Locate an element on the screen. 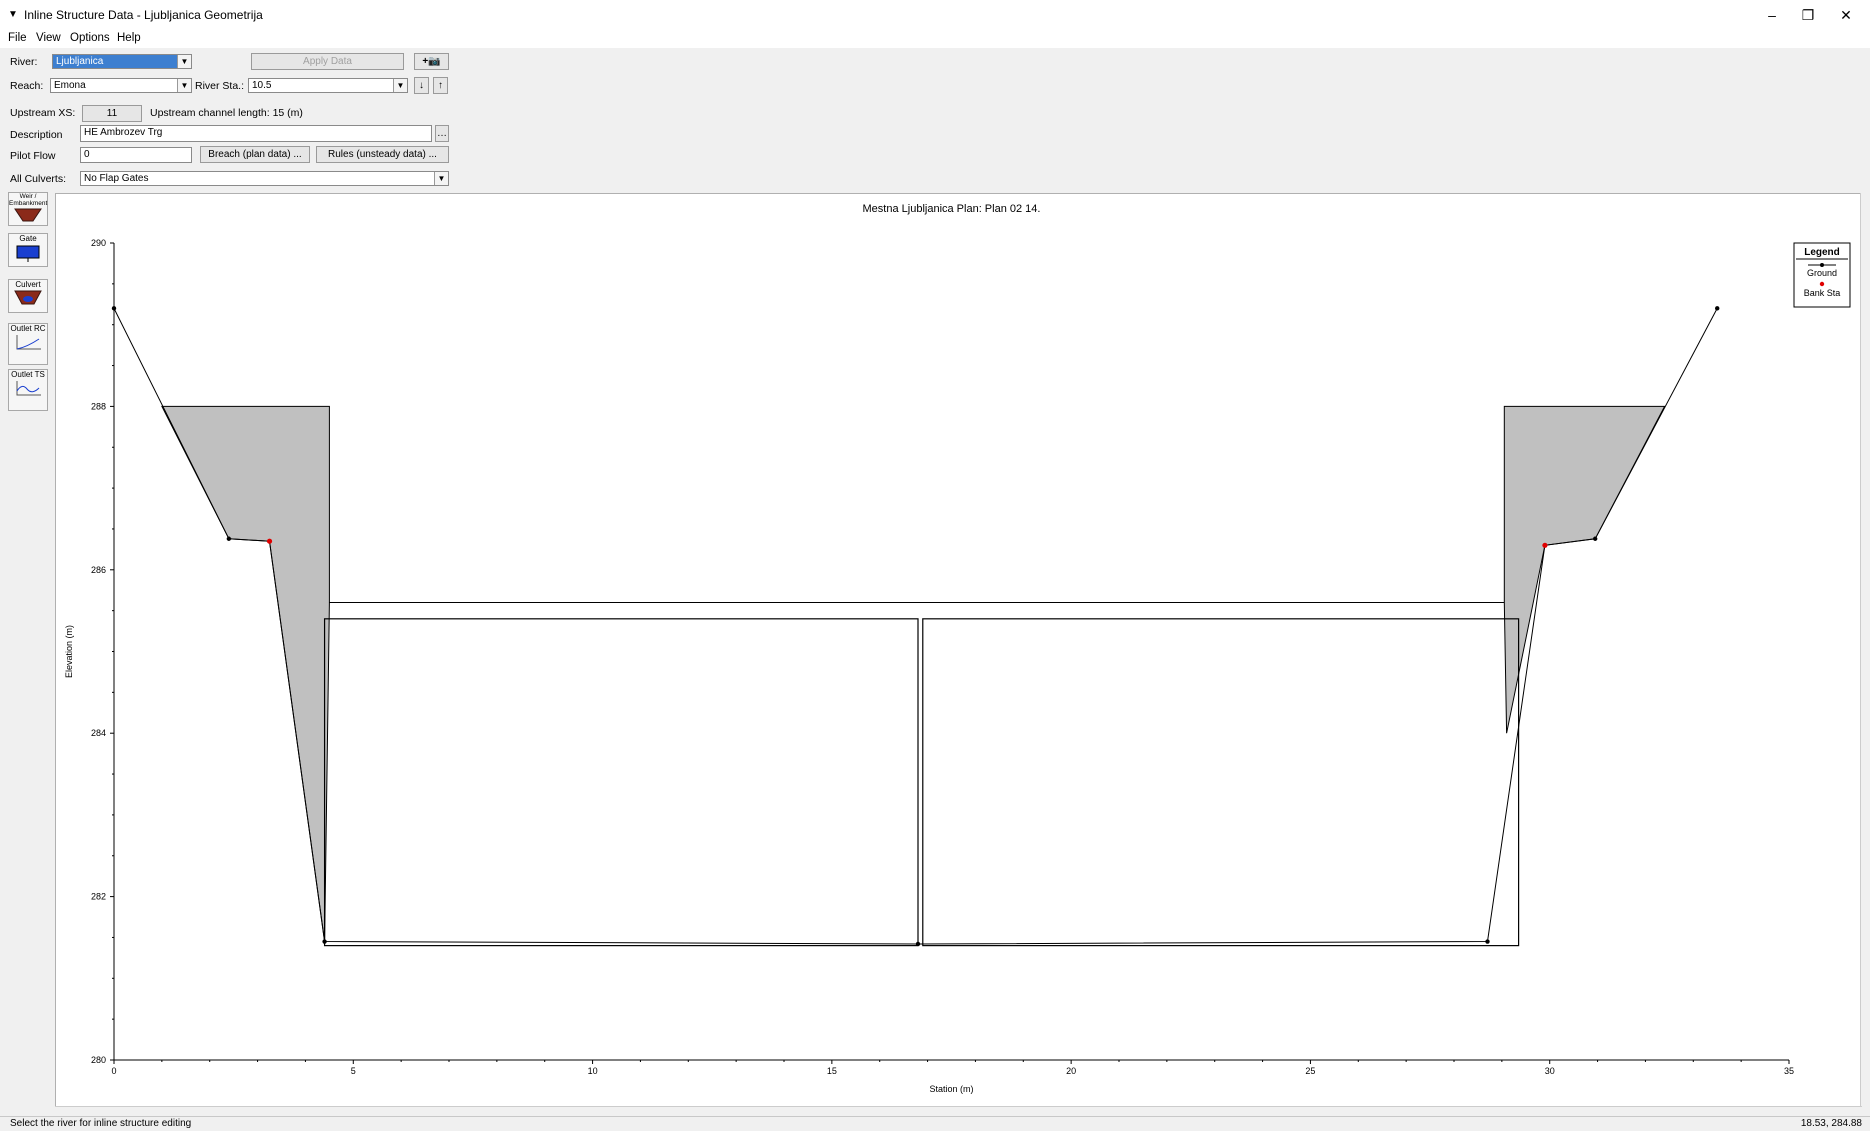 The width and height of the screenshot is (1870, 1131). outlet-ts-label: Outlet TS is located at coordinates (28, 374).